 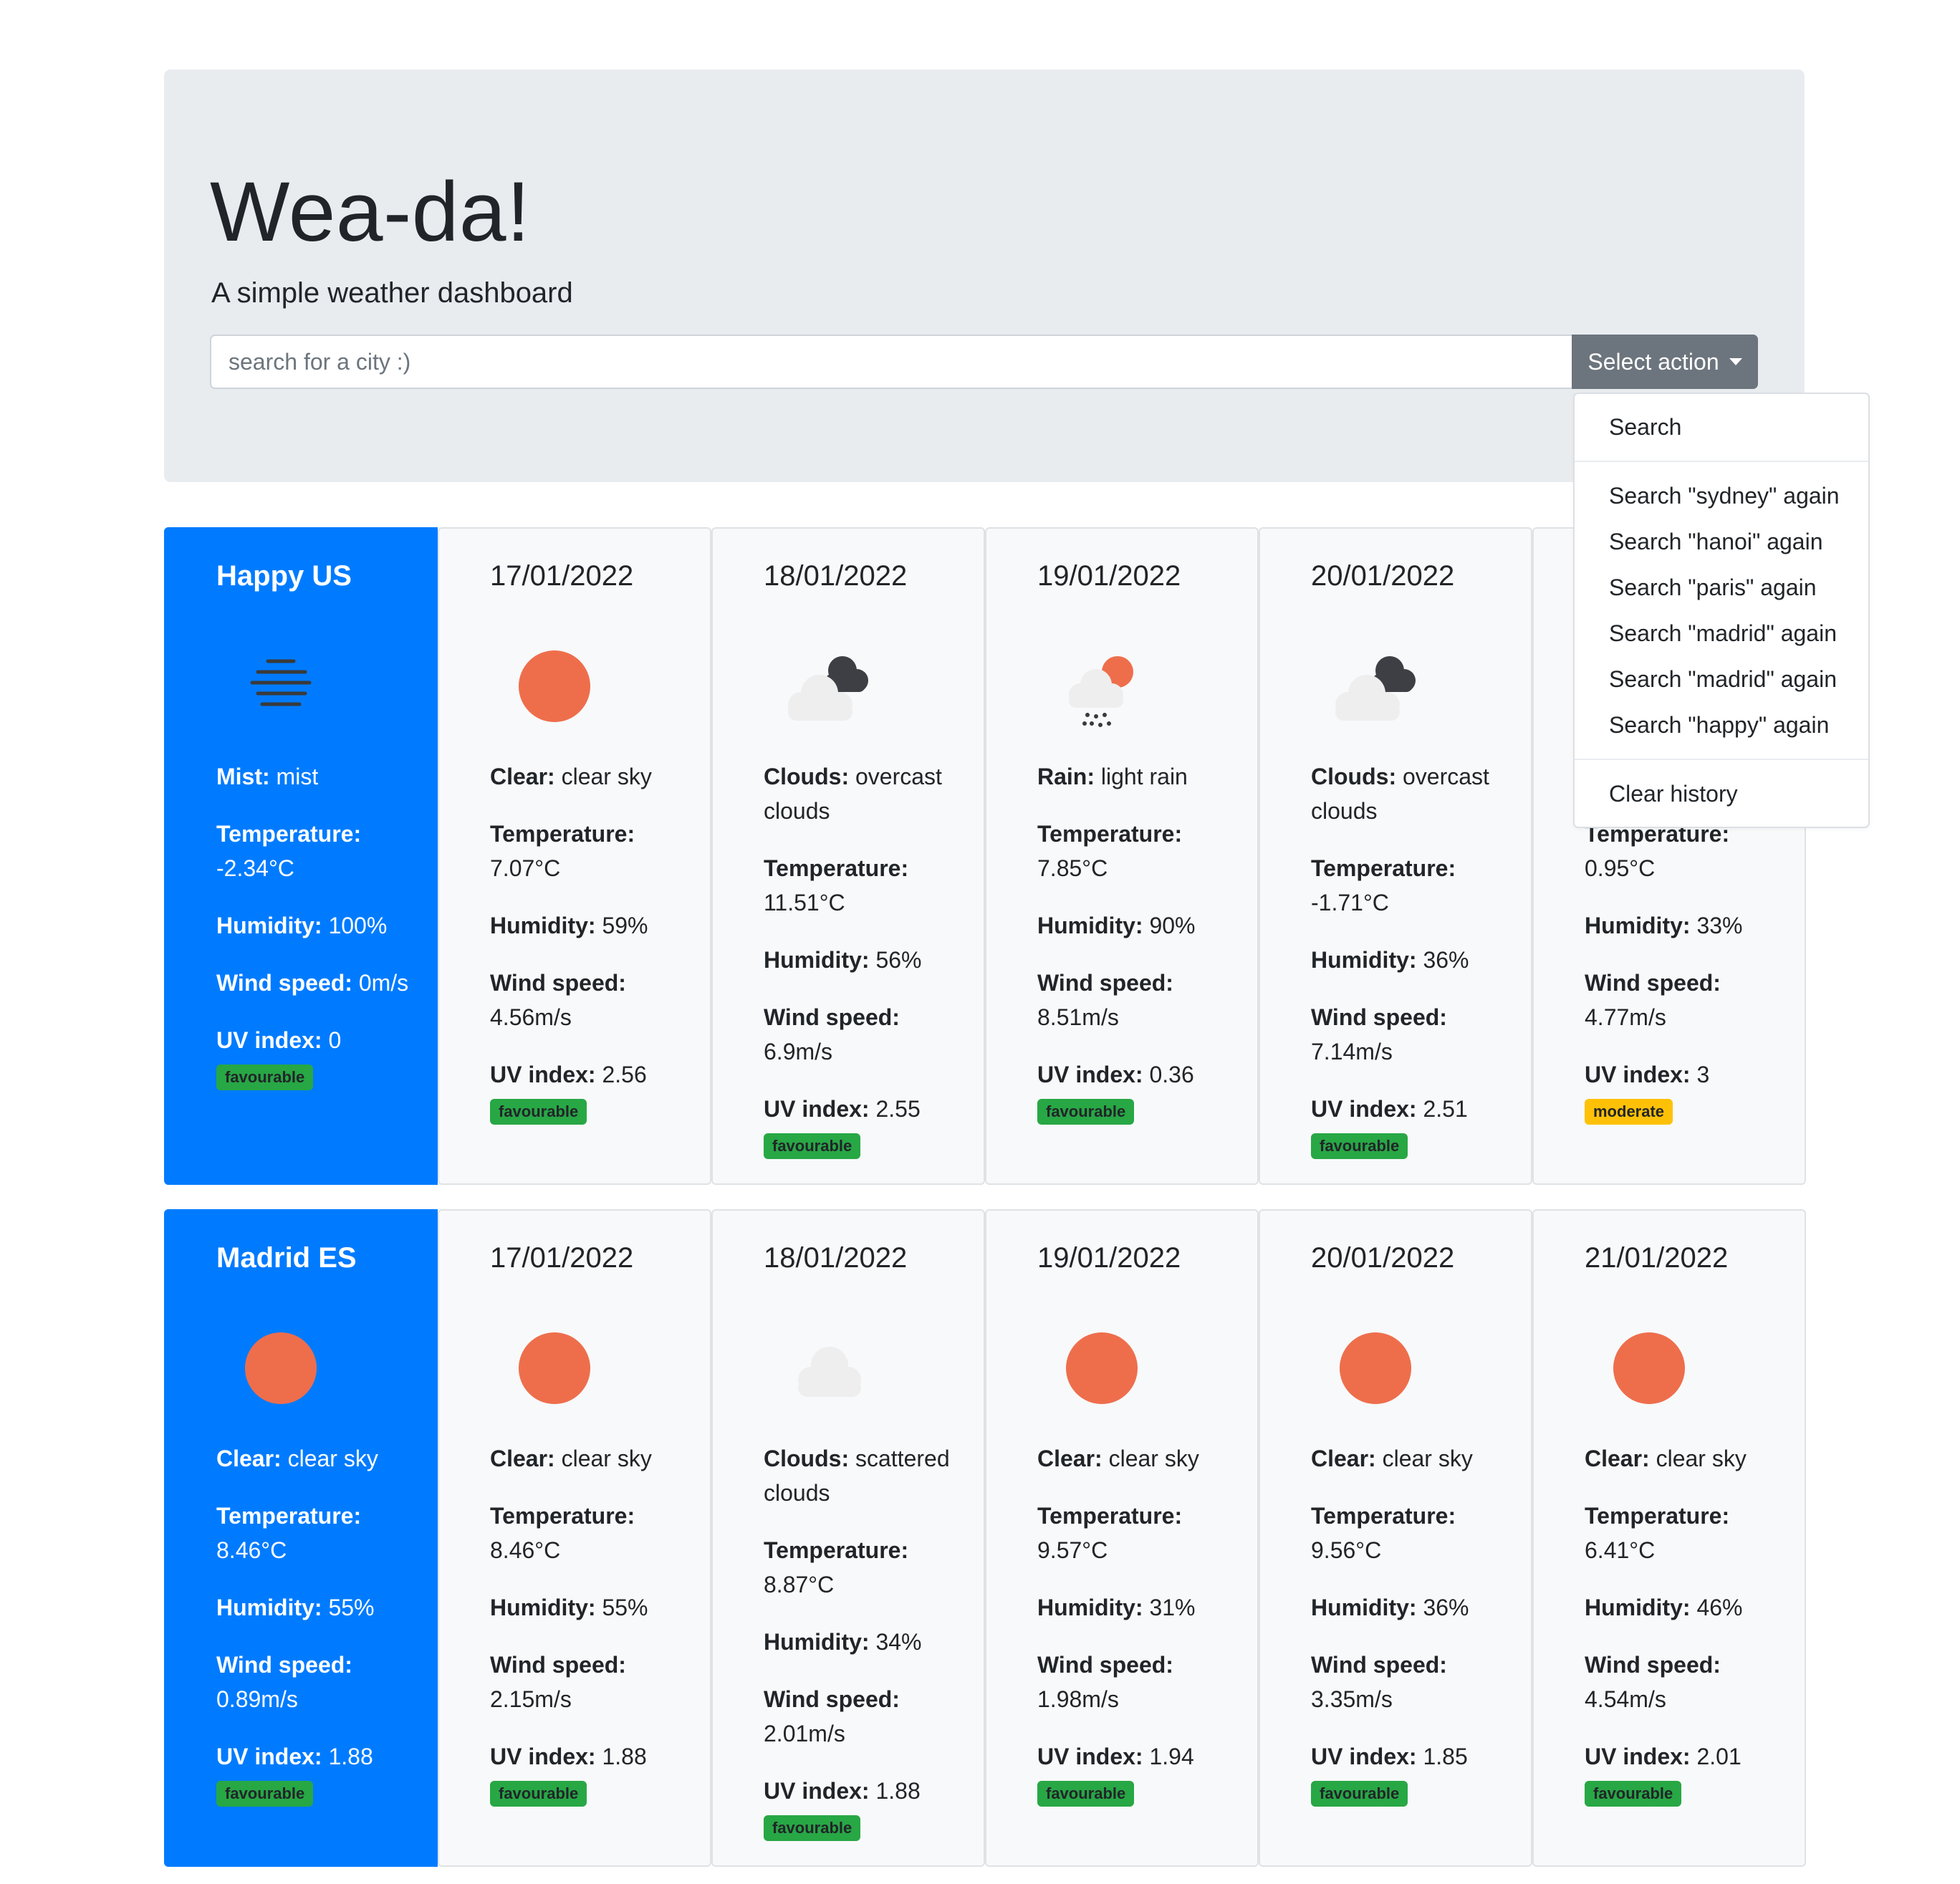 I want to click on wind-value: 0.89m/s, so click(x=257, y=1699).